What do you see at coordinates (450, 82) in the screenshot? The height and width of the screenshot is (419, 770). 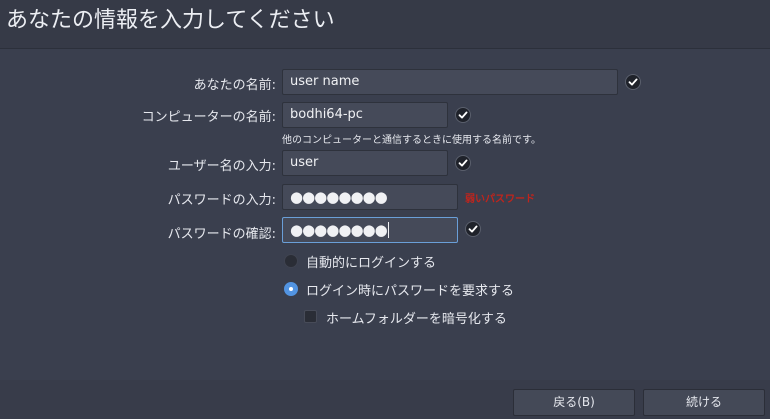 I see `name-input: user name` at bounding box center [450, 82].